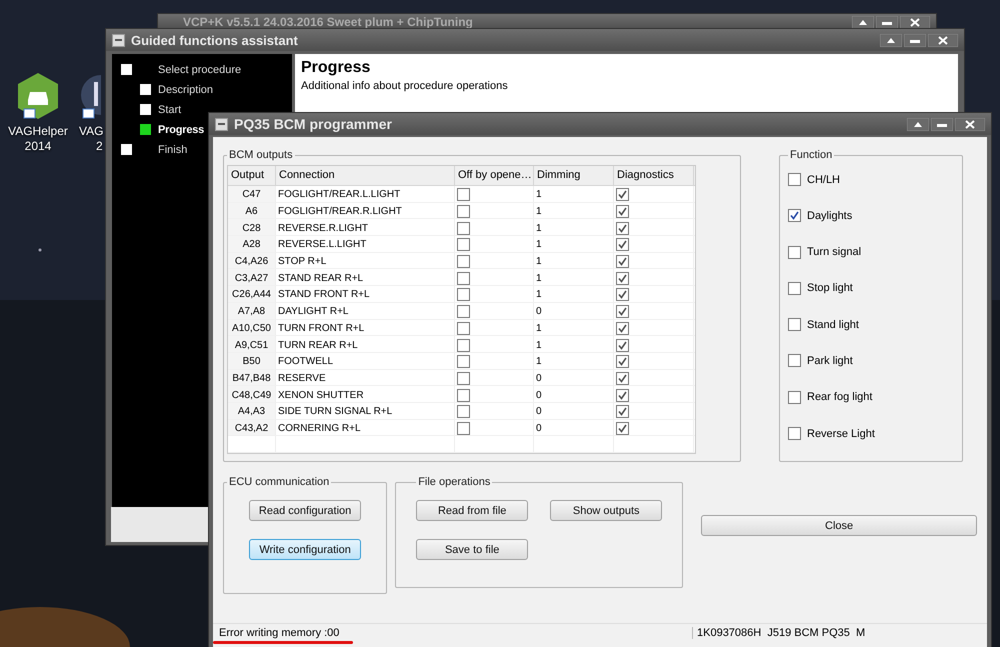  I want to click on table-cell: C47, so click(252, 194).